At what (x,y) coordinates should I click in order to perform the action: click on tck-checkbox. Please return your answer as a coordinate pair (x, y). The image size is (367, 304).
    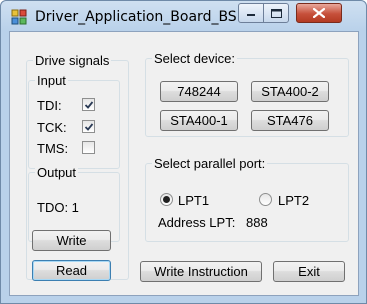
    Looking at the image, I should click on (88, 126).